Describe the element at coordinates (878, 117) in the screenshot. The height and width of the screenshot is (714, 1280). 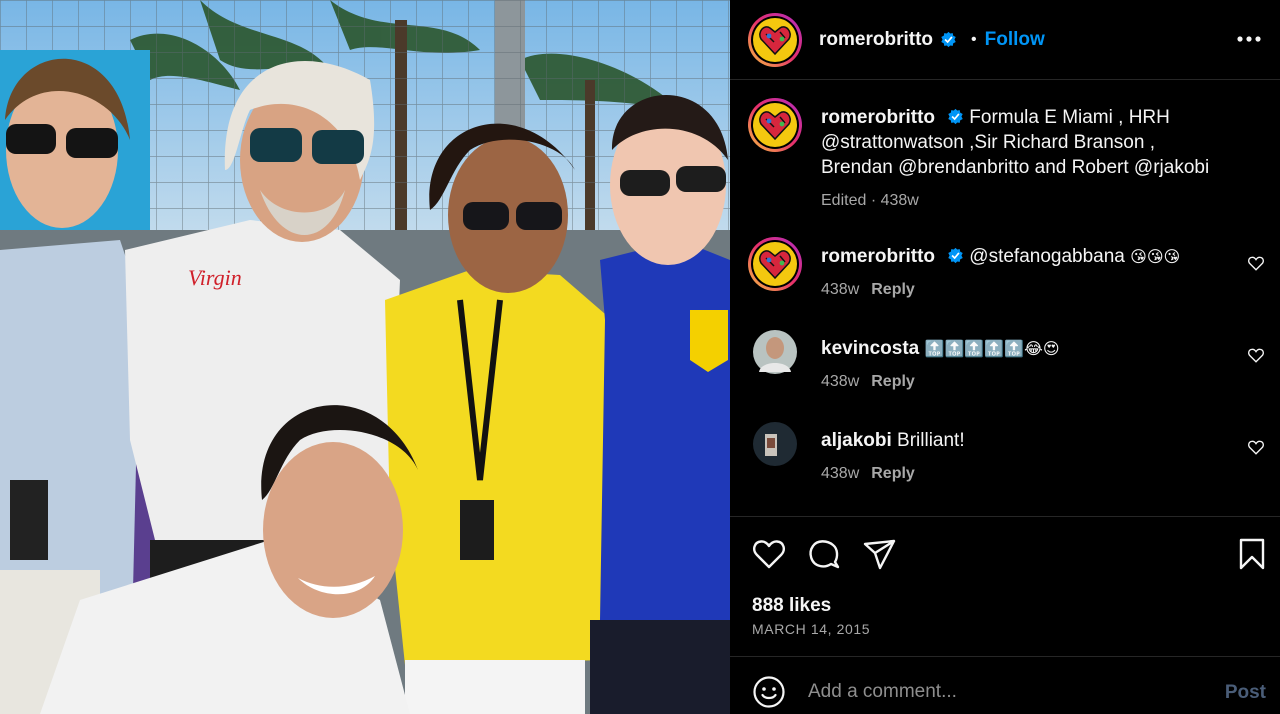
I see `caption-username: romerobritto` at that location.